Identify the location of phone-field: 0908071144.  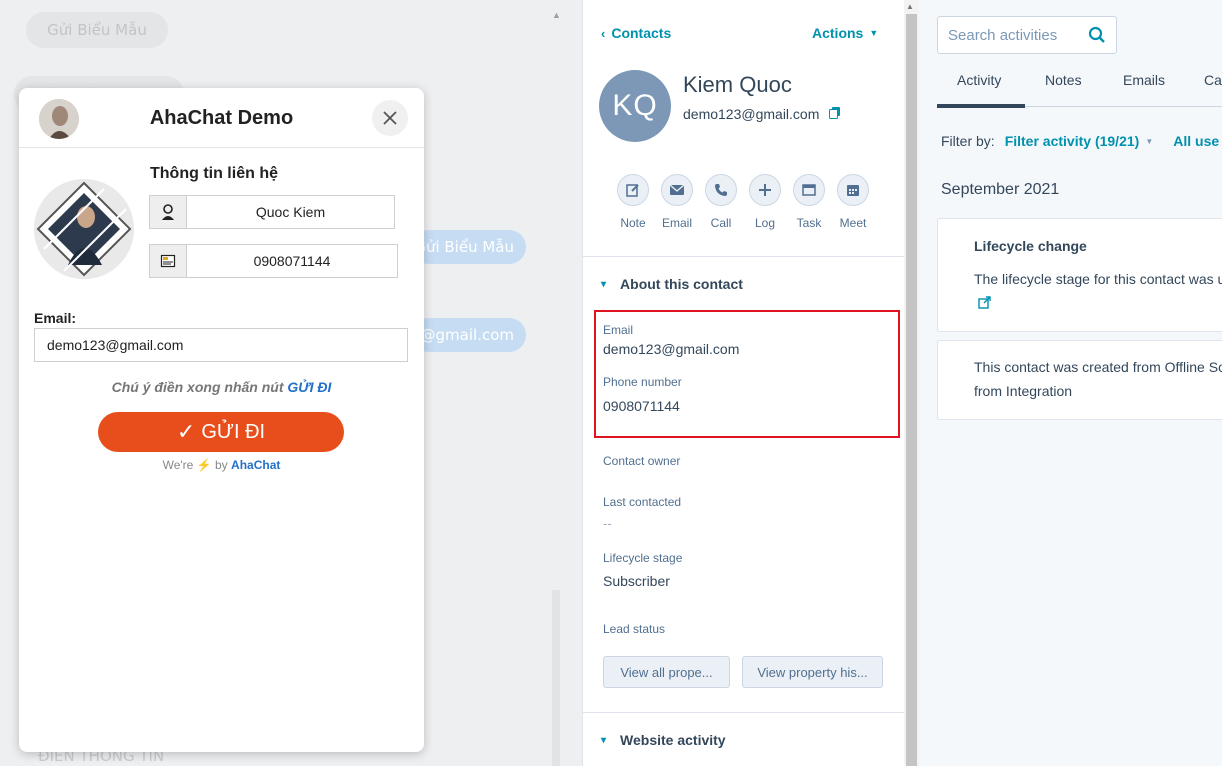
(273, 261).